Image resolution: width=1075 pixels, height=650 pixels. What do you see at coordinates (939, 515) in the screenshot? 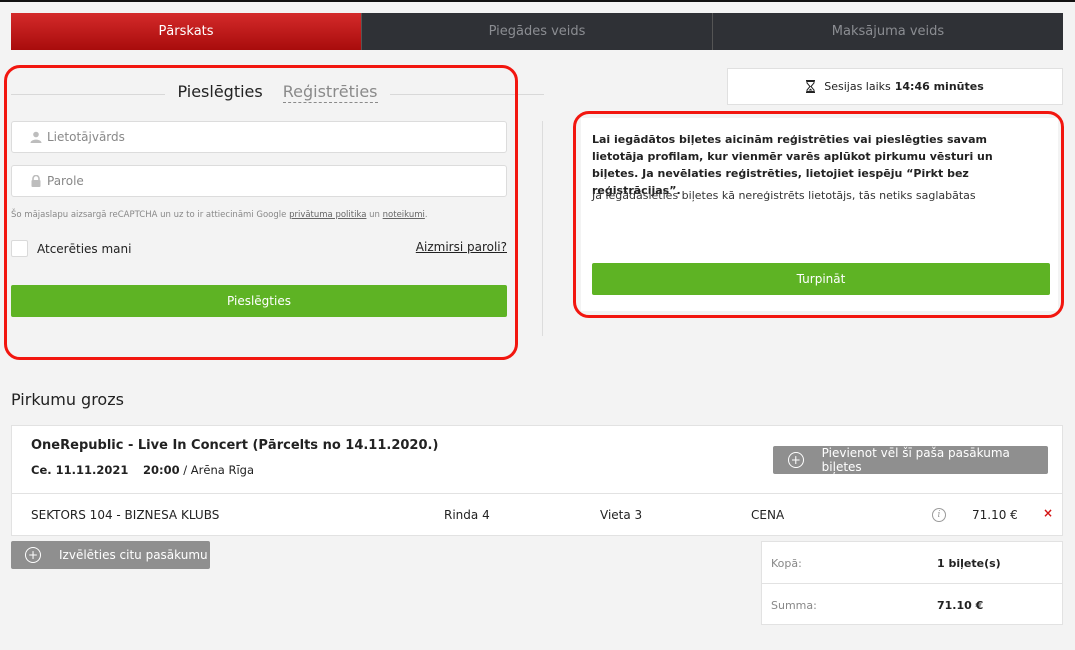
I see `info-icon: i` at bounding box center [939, 515].